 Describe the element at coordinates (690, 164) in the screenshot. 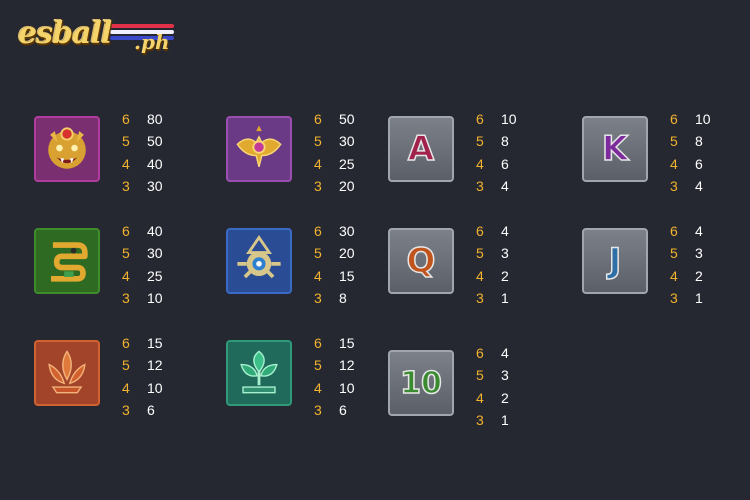

I see `pay-row: 46` at that location.